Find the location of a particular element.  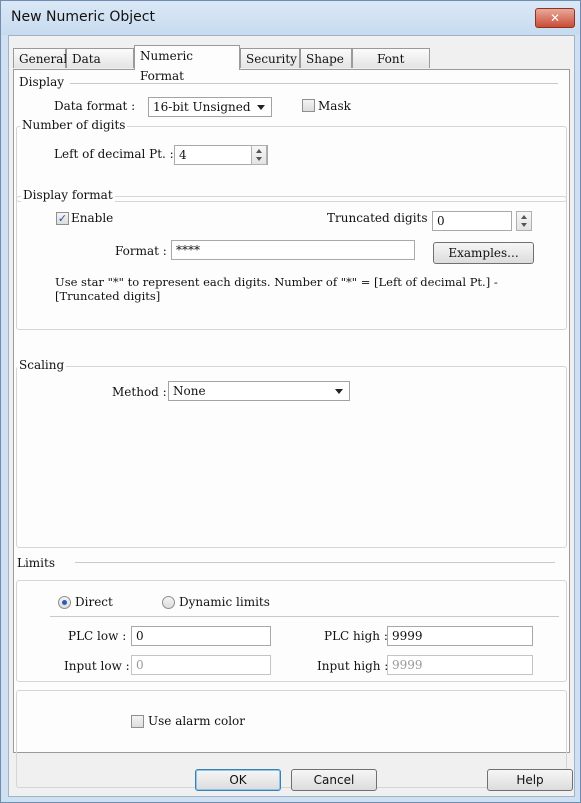

method-label: Method : is located at coordinates (139, 392).